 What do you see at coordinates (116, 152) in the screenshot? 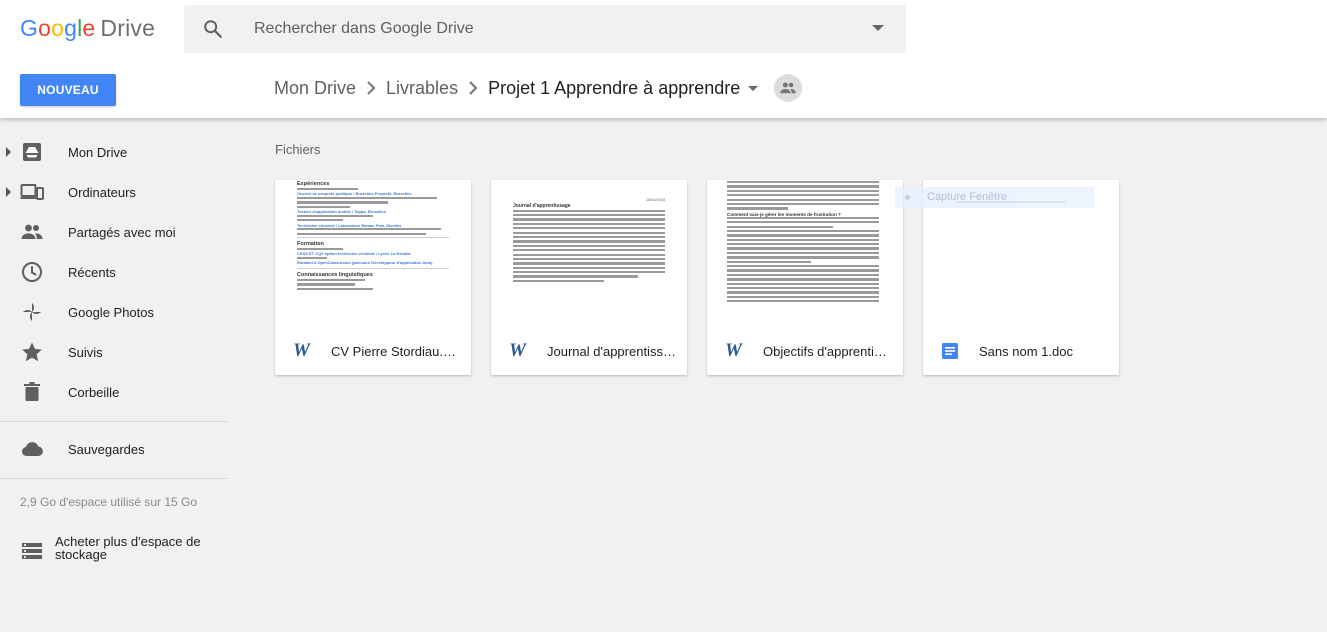
I see `sidebar-item-my-drive: Mon Drive` at bounding box center [116, 152].